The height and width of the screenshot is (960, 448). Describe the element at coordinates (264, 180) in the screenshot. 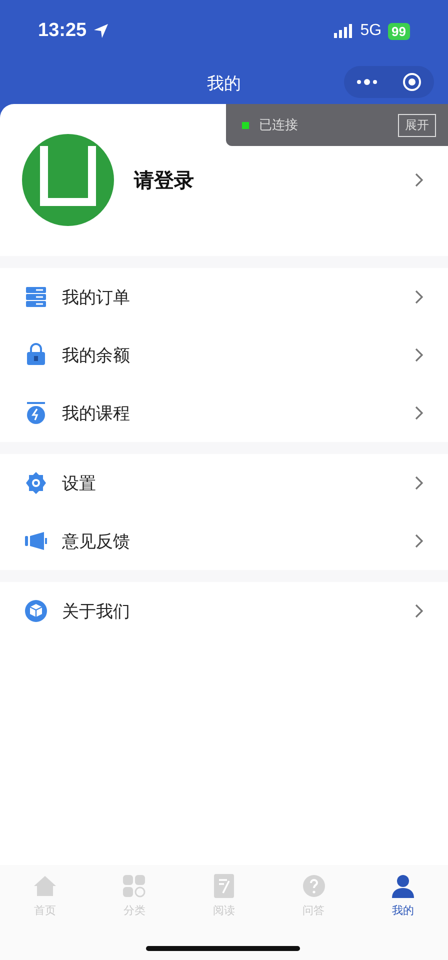

I see `login-prompt: 请登录` at that location.